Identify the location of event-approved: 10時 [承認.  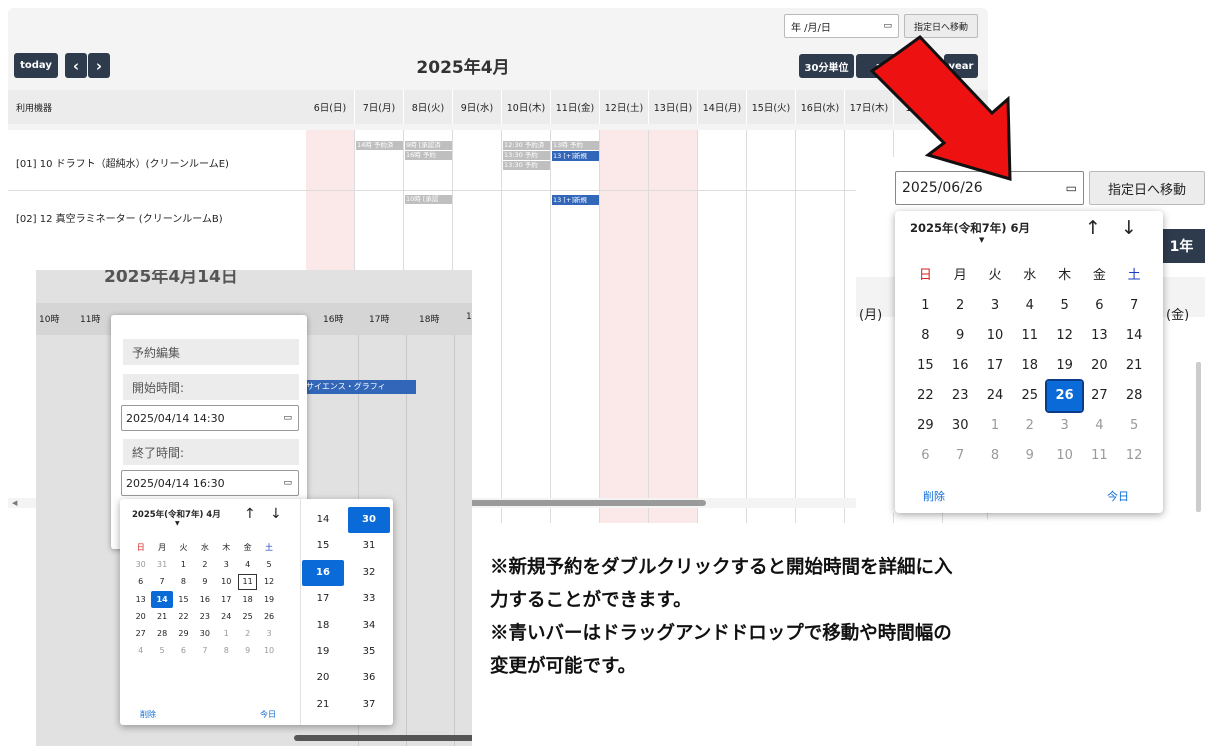
(428, 199).